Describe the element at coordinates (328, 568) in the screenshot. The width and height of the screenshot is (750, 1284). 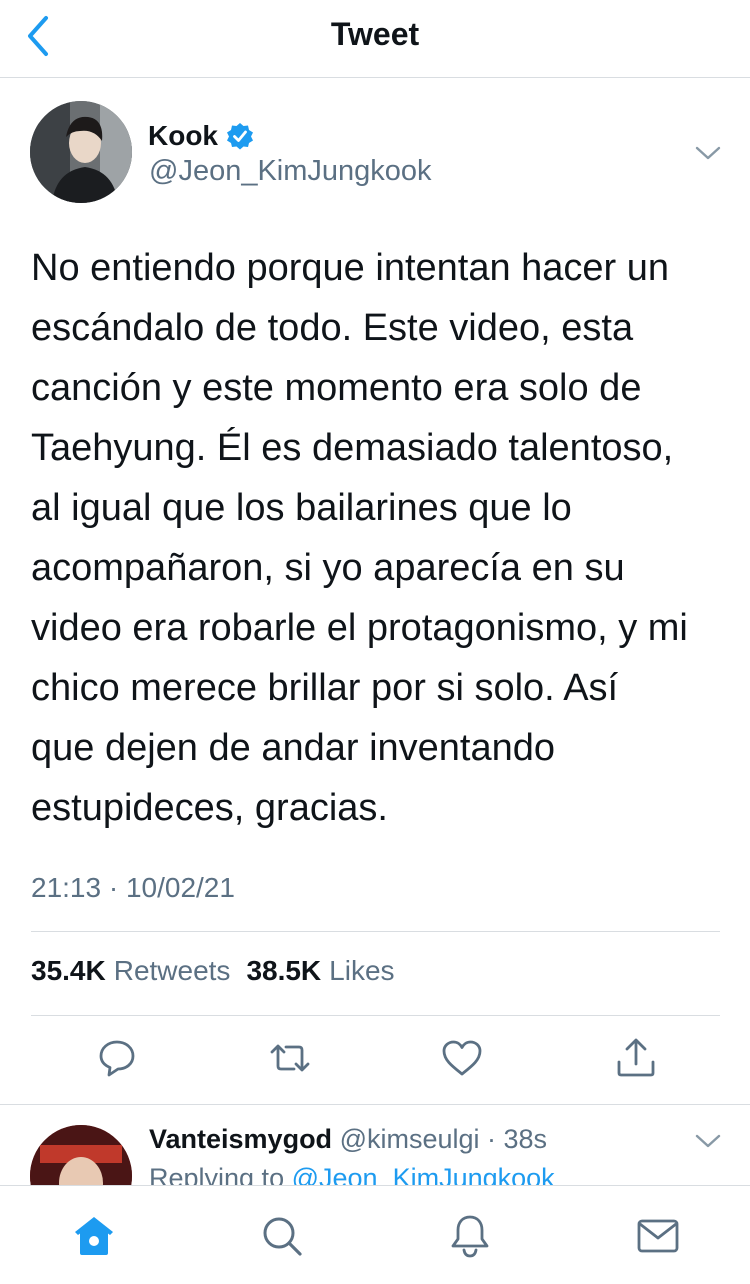
I see `tweet-text-line: acompañaron, si yo aparecía en su` at that location.